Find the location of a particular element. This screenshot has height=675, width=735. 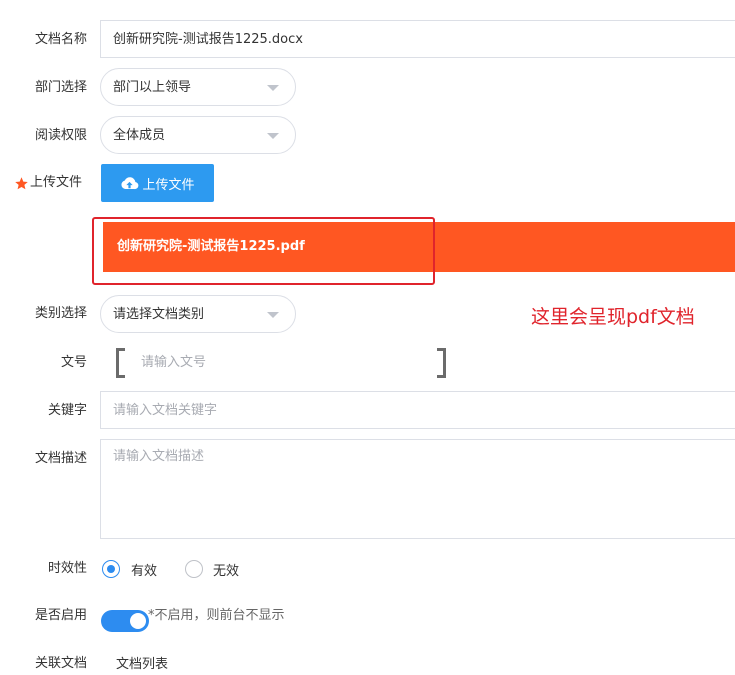

right-bracket is located at coordinates (441, 363).